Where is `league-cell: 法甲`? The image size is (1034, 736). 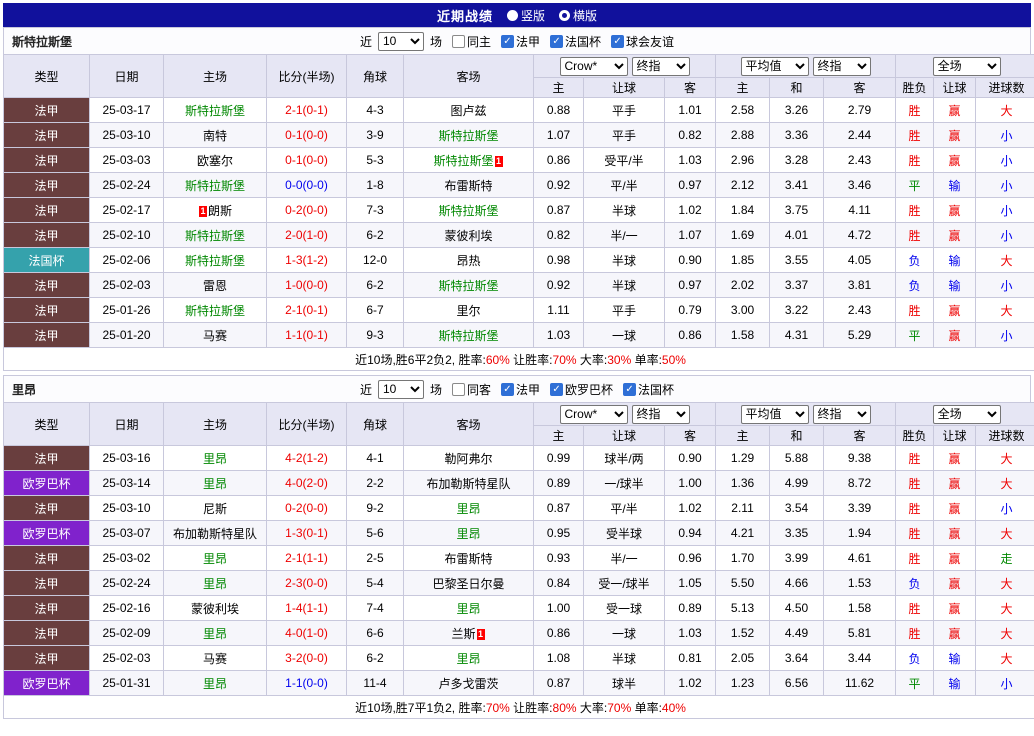 league-cell: 法甲 is located at coordinates (46, 558).